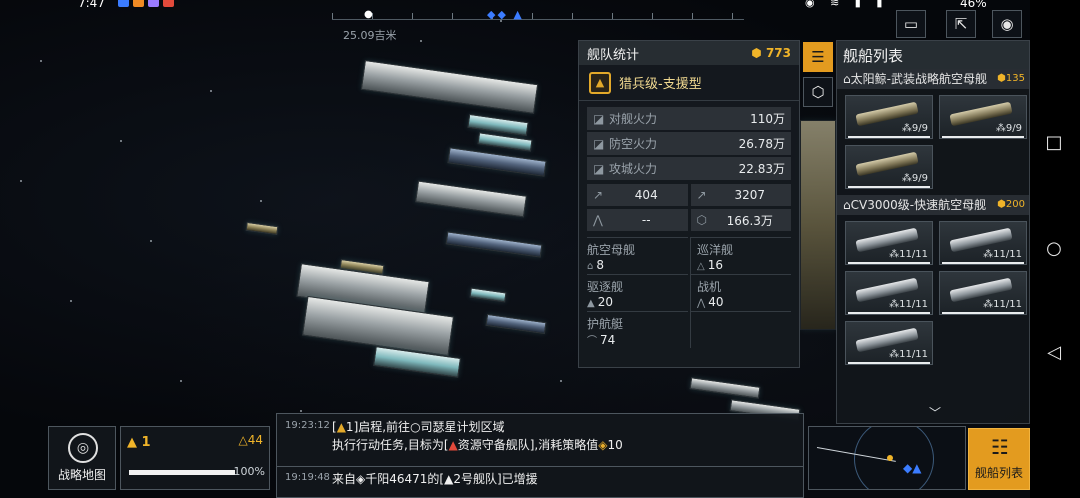  I want to click on ship-card-grid: ⁂9/9 ⁂9/9 ⁂9/9, so click(933, 142).